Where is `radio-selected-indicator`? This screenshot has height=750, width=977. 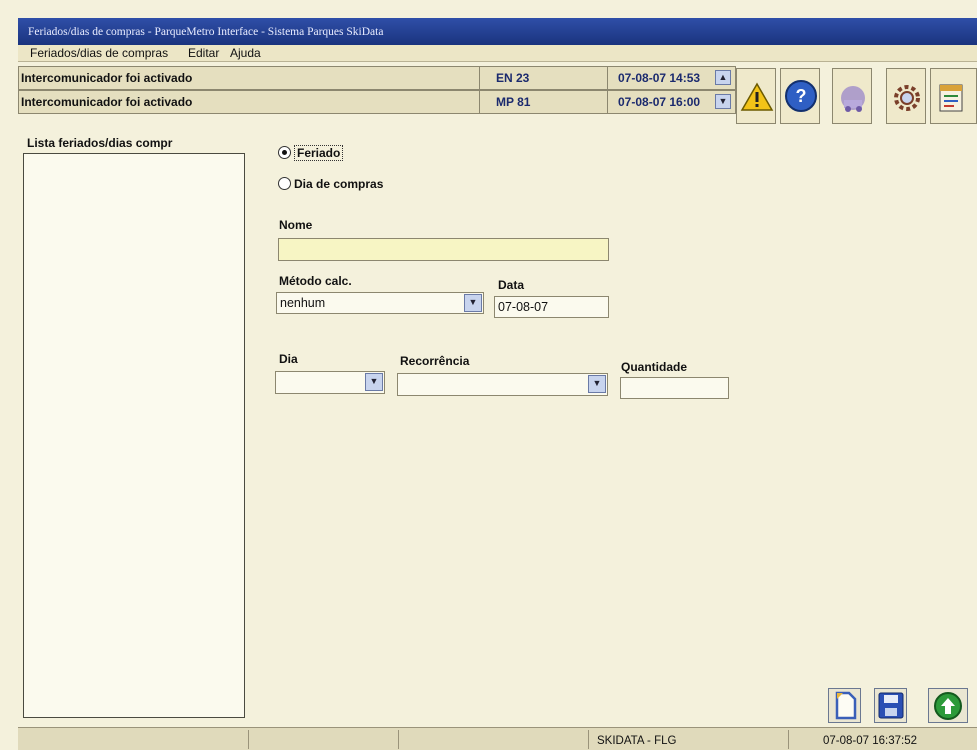
radio-selected-indicator is located at coordinates (284, 152).